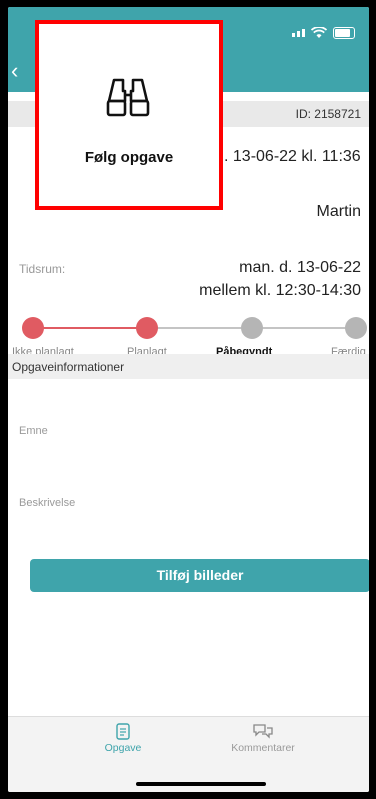 The width and height of the screenshot is (376, 799). Describe the element at coordinates (18, 71) in the screenshot. I see `back-button: ‹` at that location.